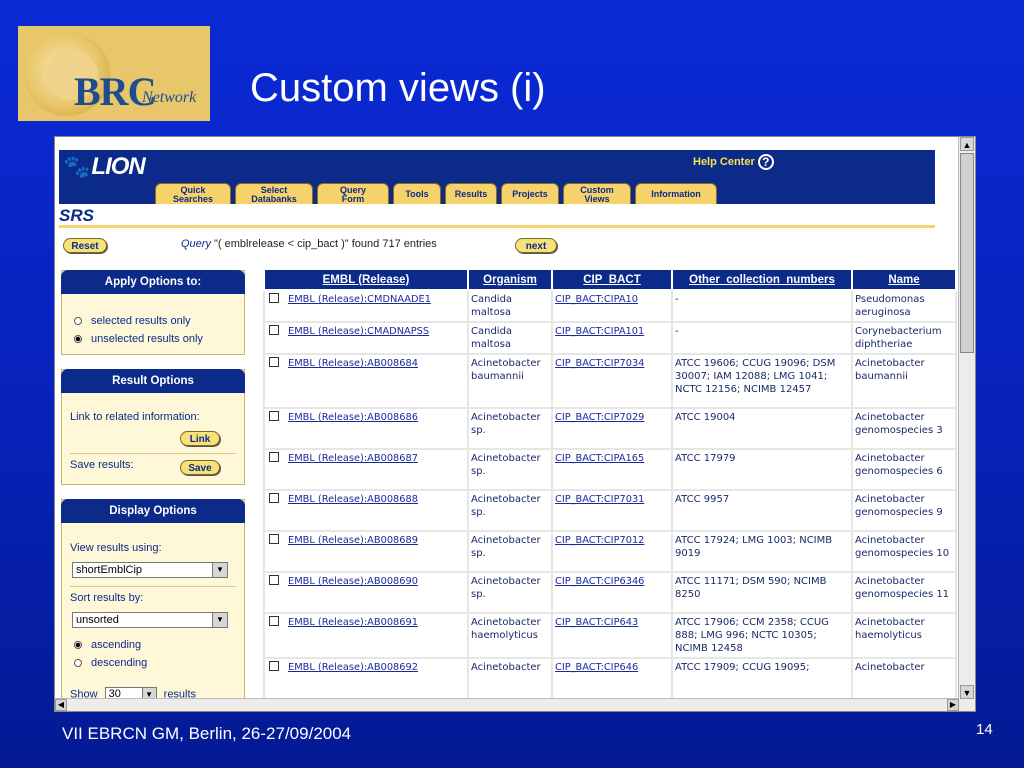  What do you see at coordinates (471, 193) in the screenshot?
I see `tab-results: Results` at bounding box center [471, 193].